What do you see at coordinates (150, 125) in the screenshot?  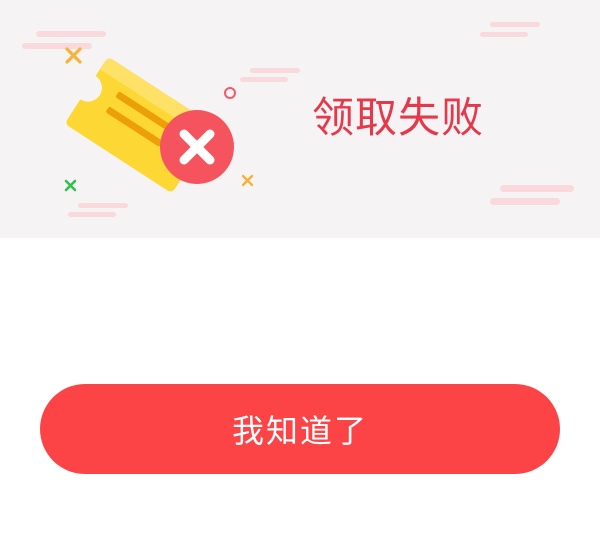 I see `ticket-with-x-icon` at bounding box center [150, 125].